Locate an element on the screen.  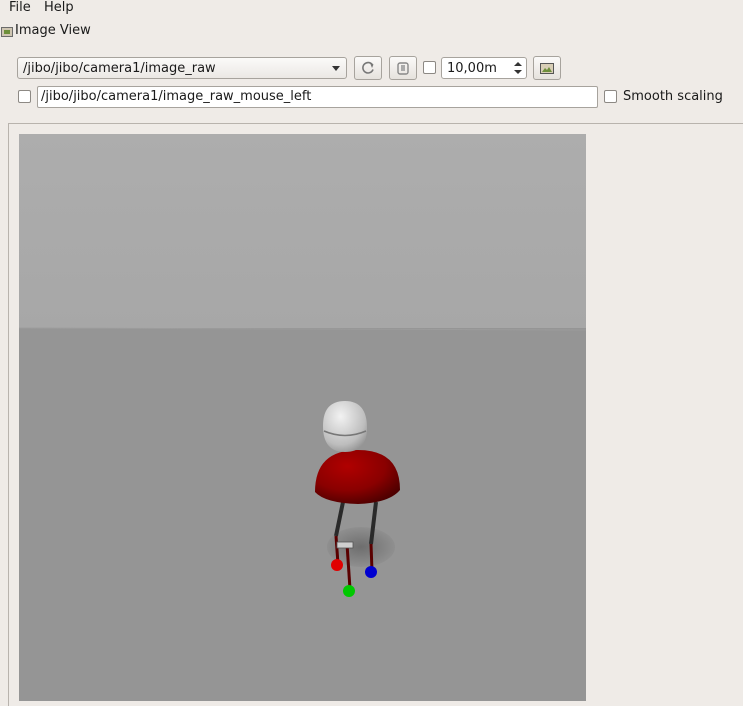
topic-select-value: /jibo/jibo/camera1/image_raw is located at coordinates (119, 68).